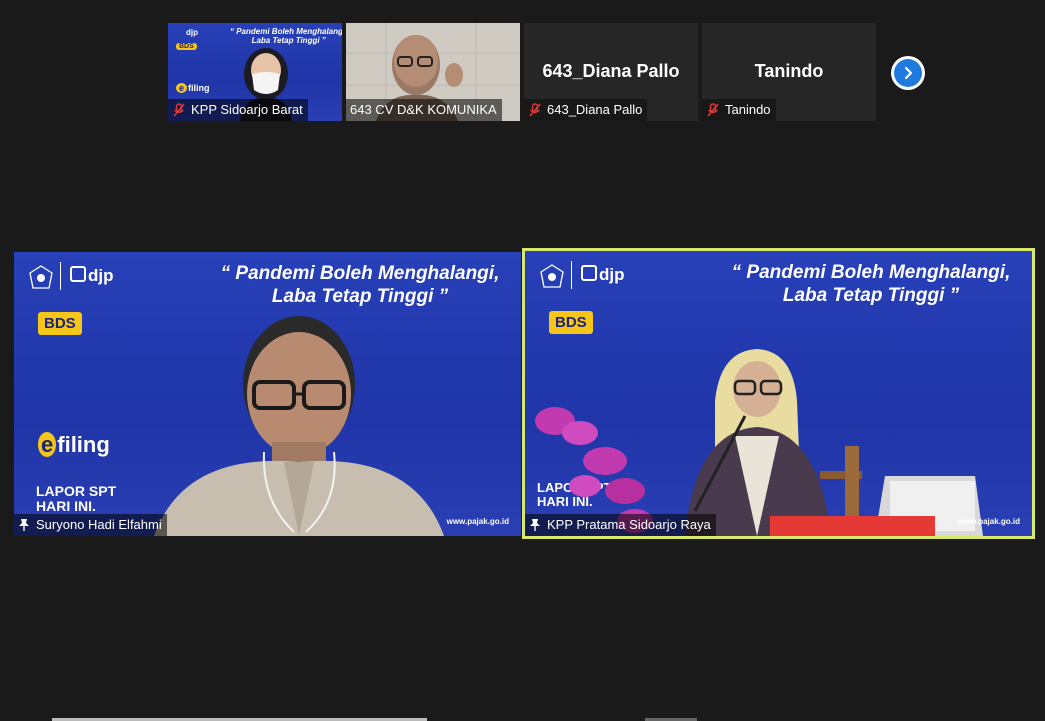 The width and height of the screenshot is (1045, 721). Describe the element at coordinates (90, 525) in the screenshot. I see `participant-name-tag: Suryono Hadi Elfahmi` at that location.